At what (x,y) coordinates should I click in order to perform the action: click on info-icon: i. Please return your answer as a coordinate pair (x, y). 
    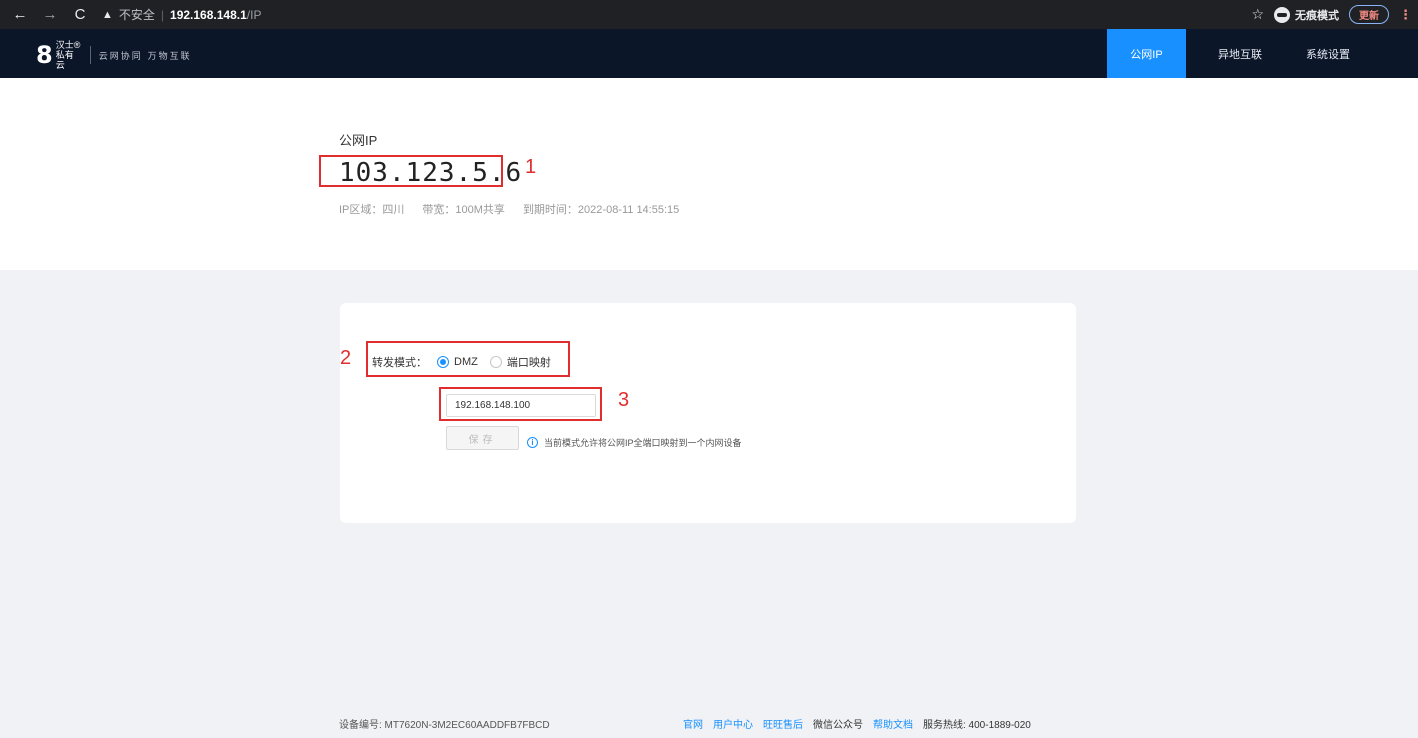
    Looking at the image, I should click on (532, 442).